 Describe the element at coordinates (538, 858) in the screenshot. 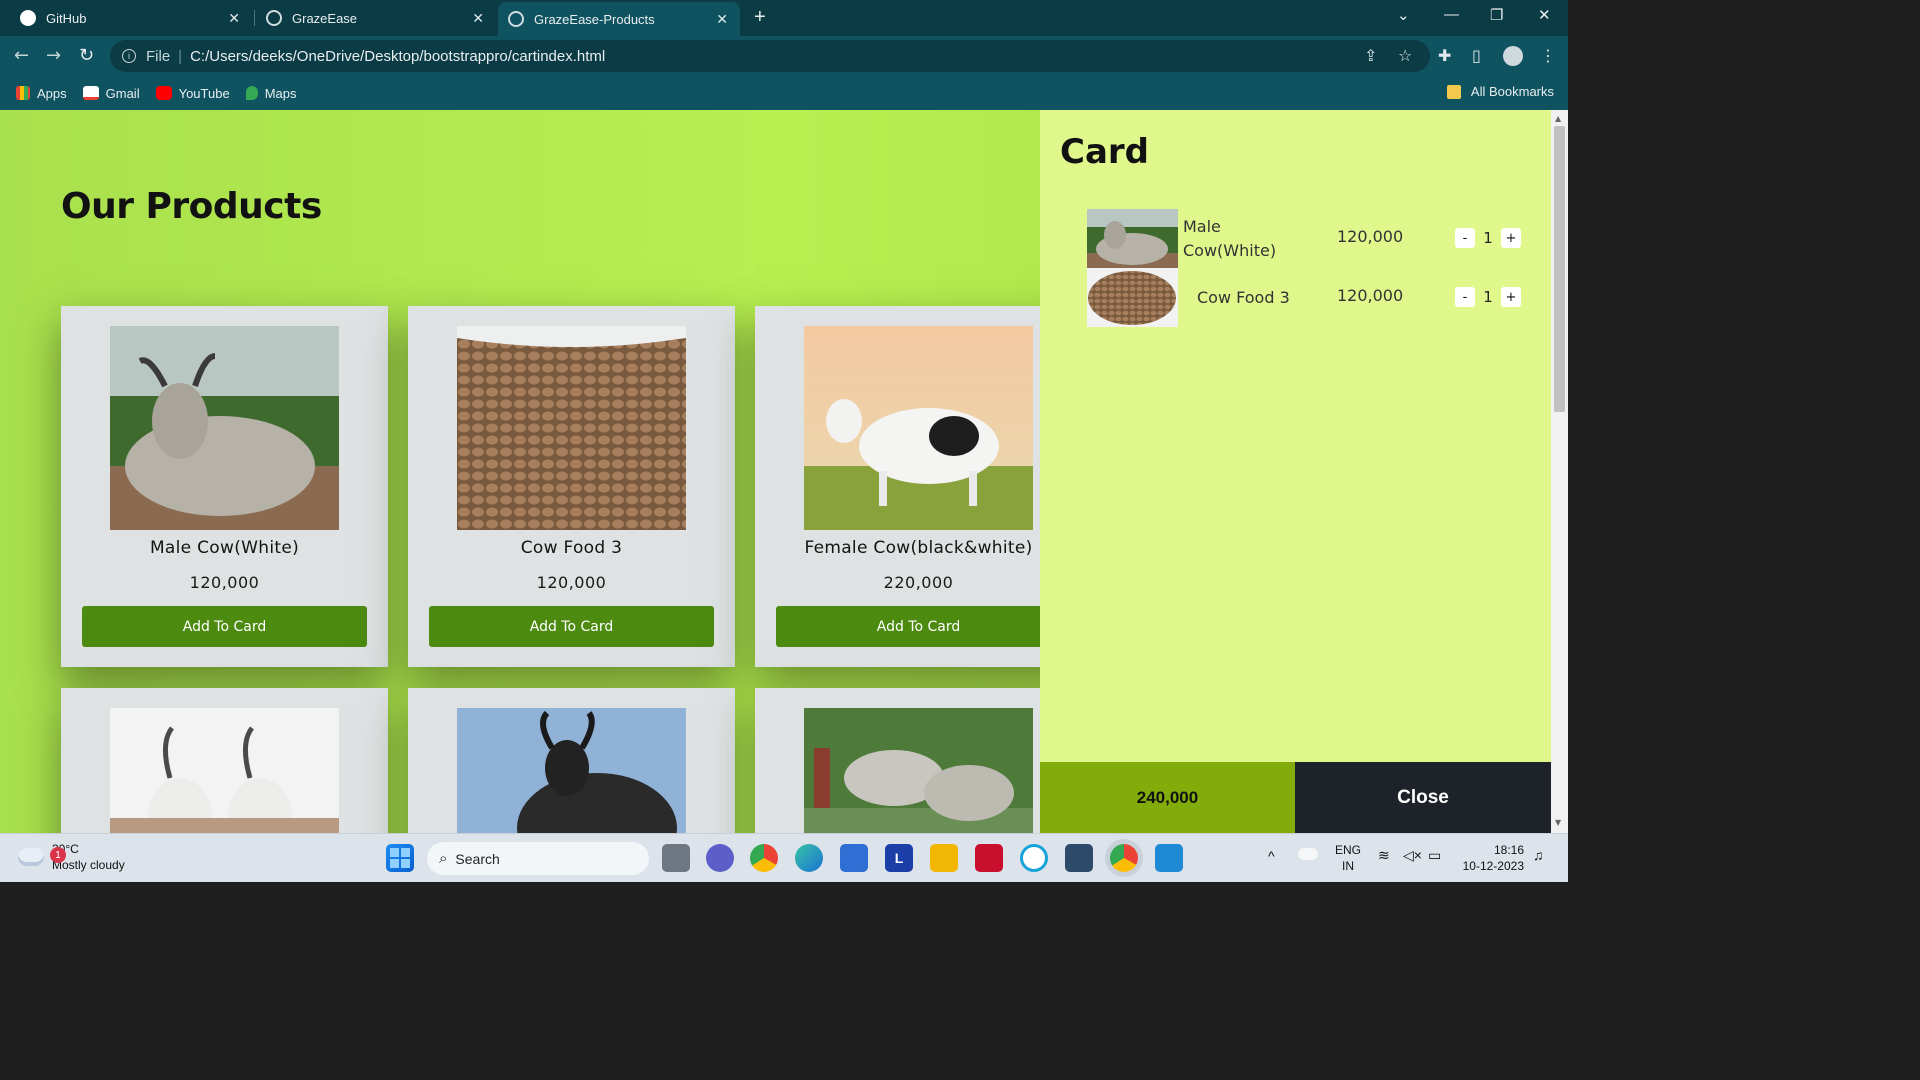

I see `taskbar-search: ⌕ Search` at that location.